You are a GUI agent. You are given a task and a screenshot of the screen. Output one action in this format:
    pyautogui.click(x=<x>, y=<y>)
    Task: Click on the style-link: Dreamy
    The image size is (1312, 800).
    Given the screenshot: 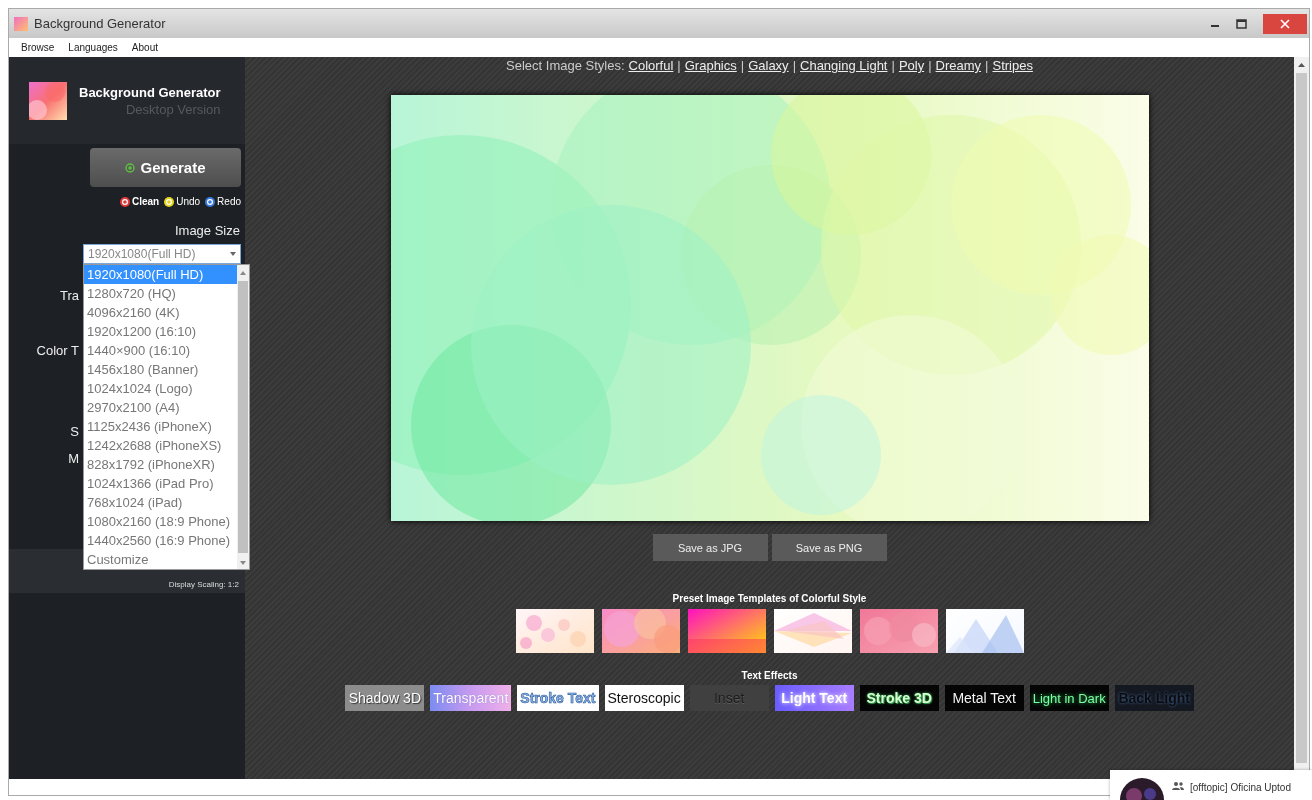 What is the action you would take?
    pyautogui.click(x=958, y=65)
    